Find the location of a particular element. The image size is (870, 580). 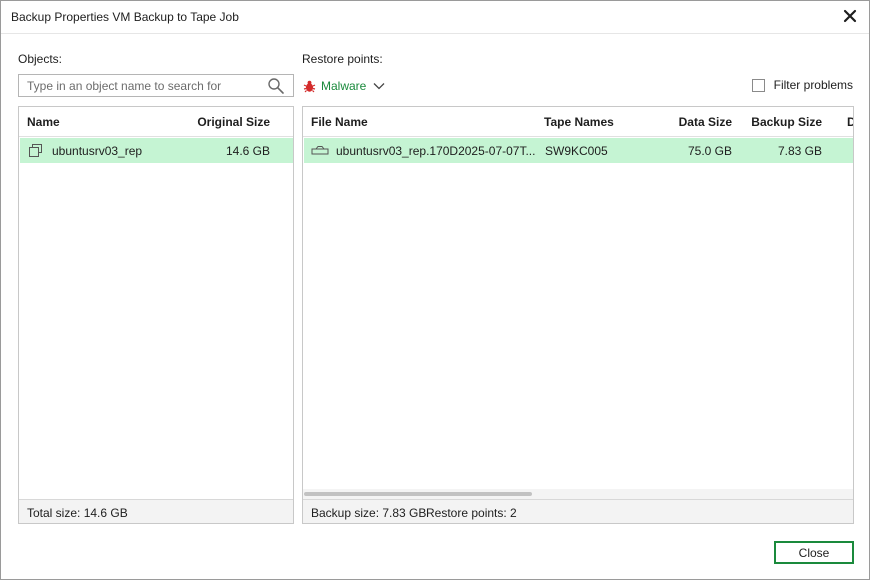

column-header-truncated: D is located at coordinates (850, 122).